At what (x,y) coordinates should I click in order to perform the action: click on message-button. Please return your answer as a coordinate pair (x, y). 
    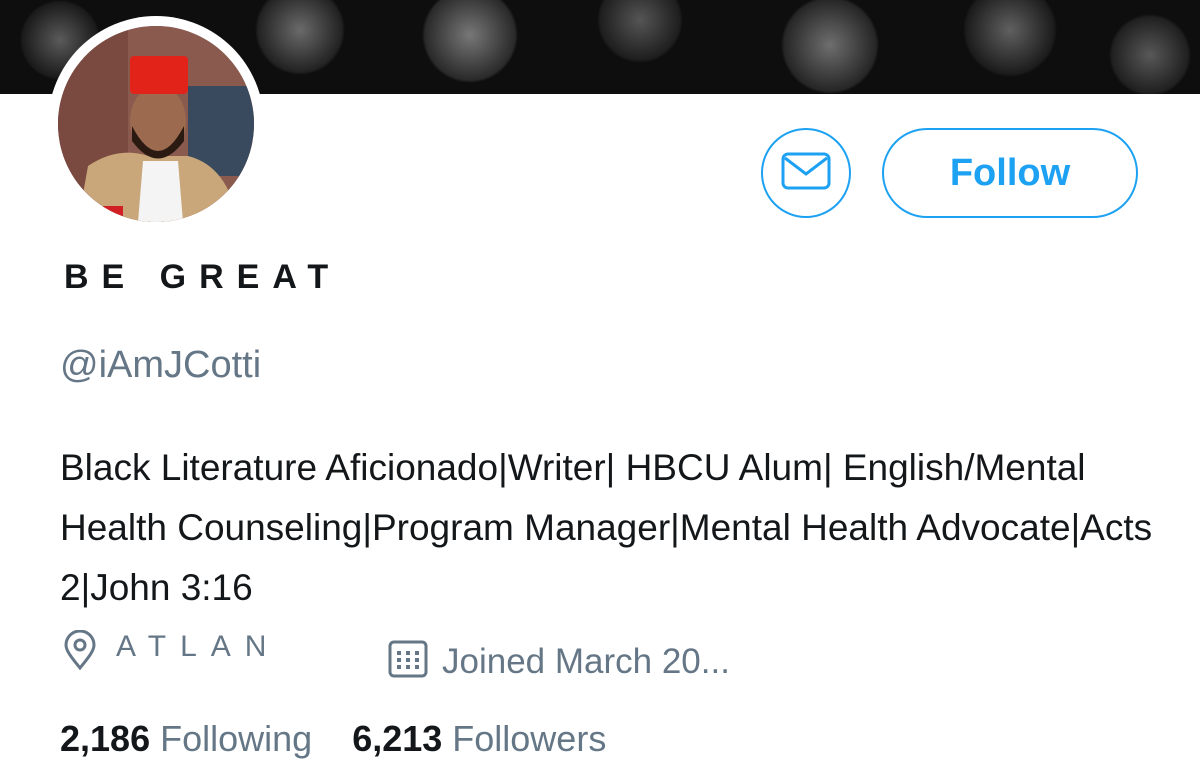
    Looking at the image, I should click on (806, 173).